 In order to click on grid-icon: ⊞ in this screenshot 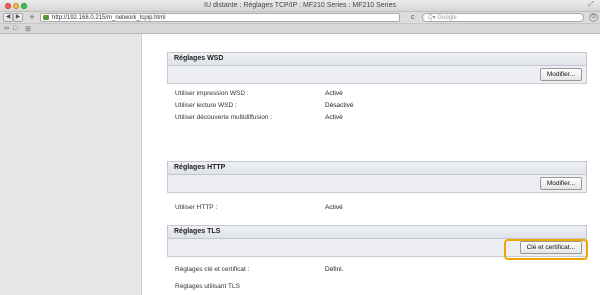, I will do `click(28, 29)`.